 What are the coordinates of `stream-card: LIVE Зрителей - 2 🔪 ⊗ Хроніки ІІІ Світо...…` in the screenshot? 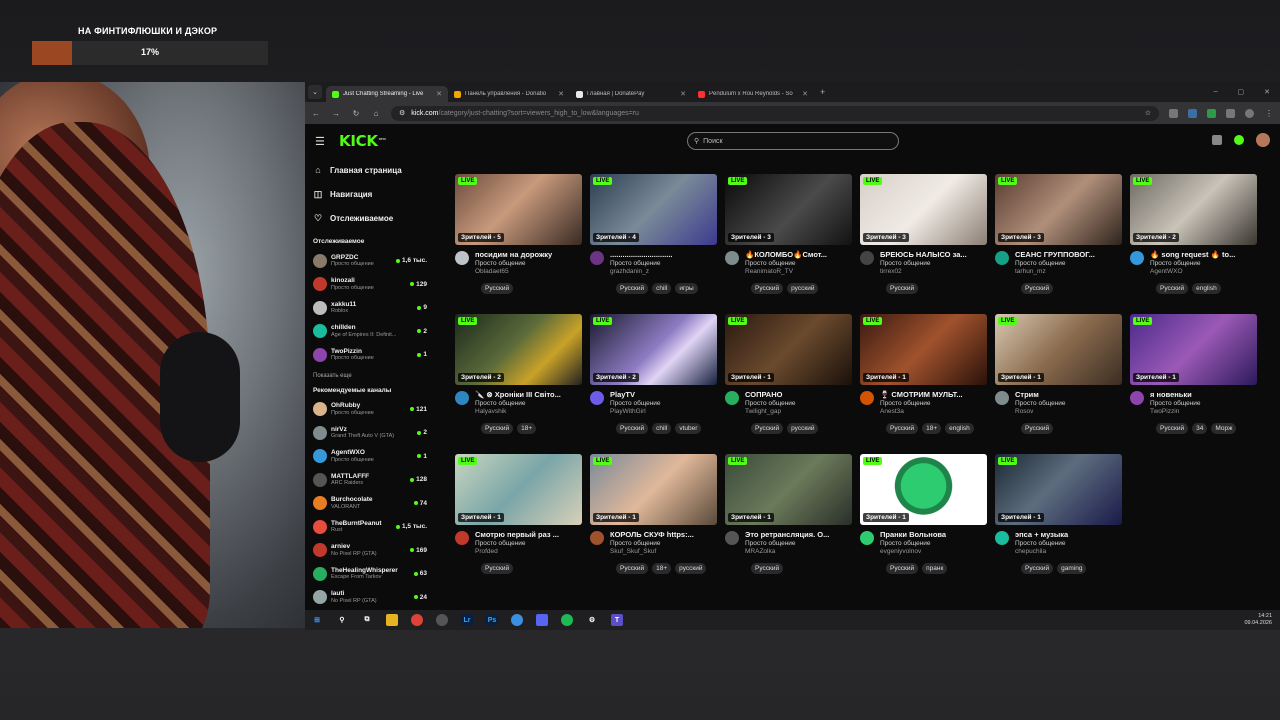 It's located at (518, 384).